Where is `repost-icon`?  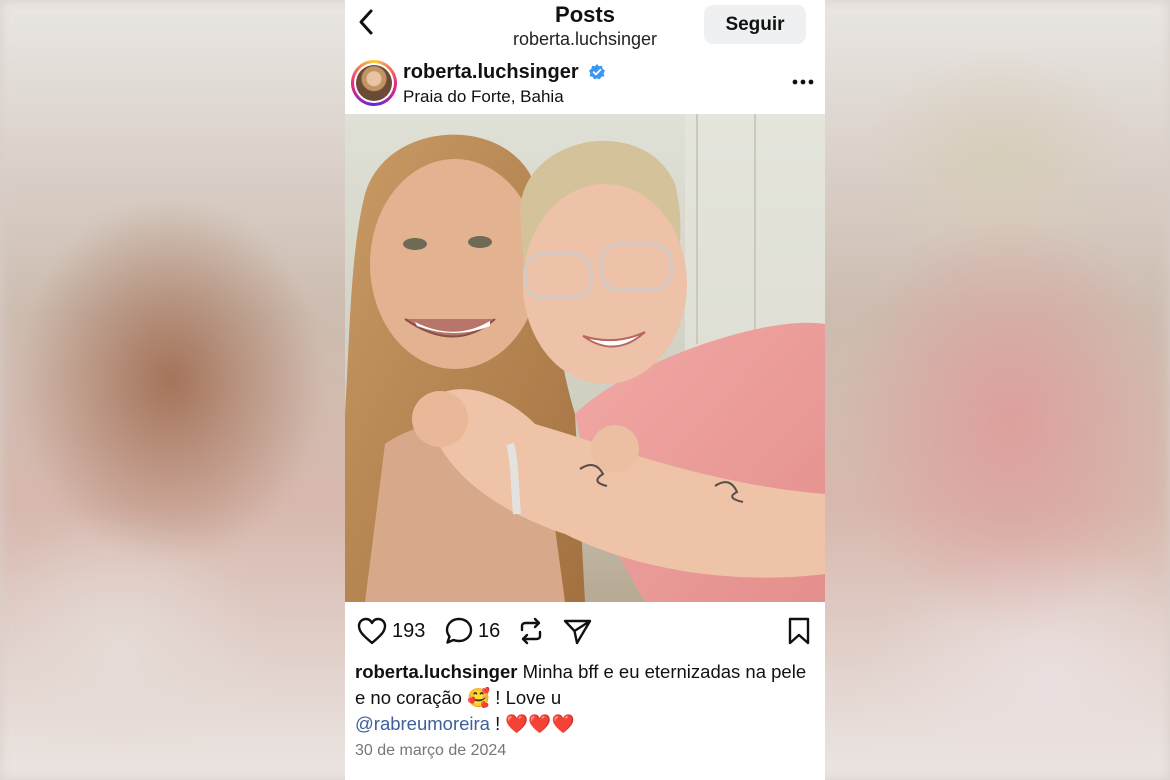 repost-icon is located at coordinates (531, 631).